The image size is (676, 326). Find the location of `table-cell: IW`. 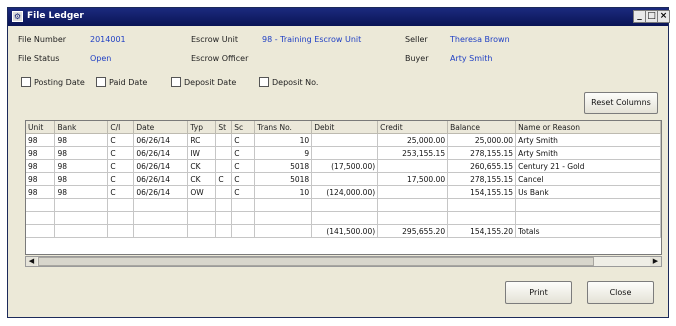

table-cell: IW is located at coordinates (202, 153).